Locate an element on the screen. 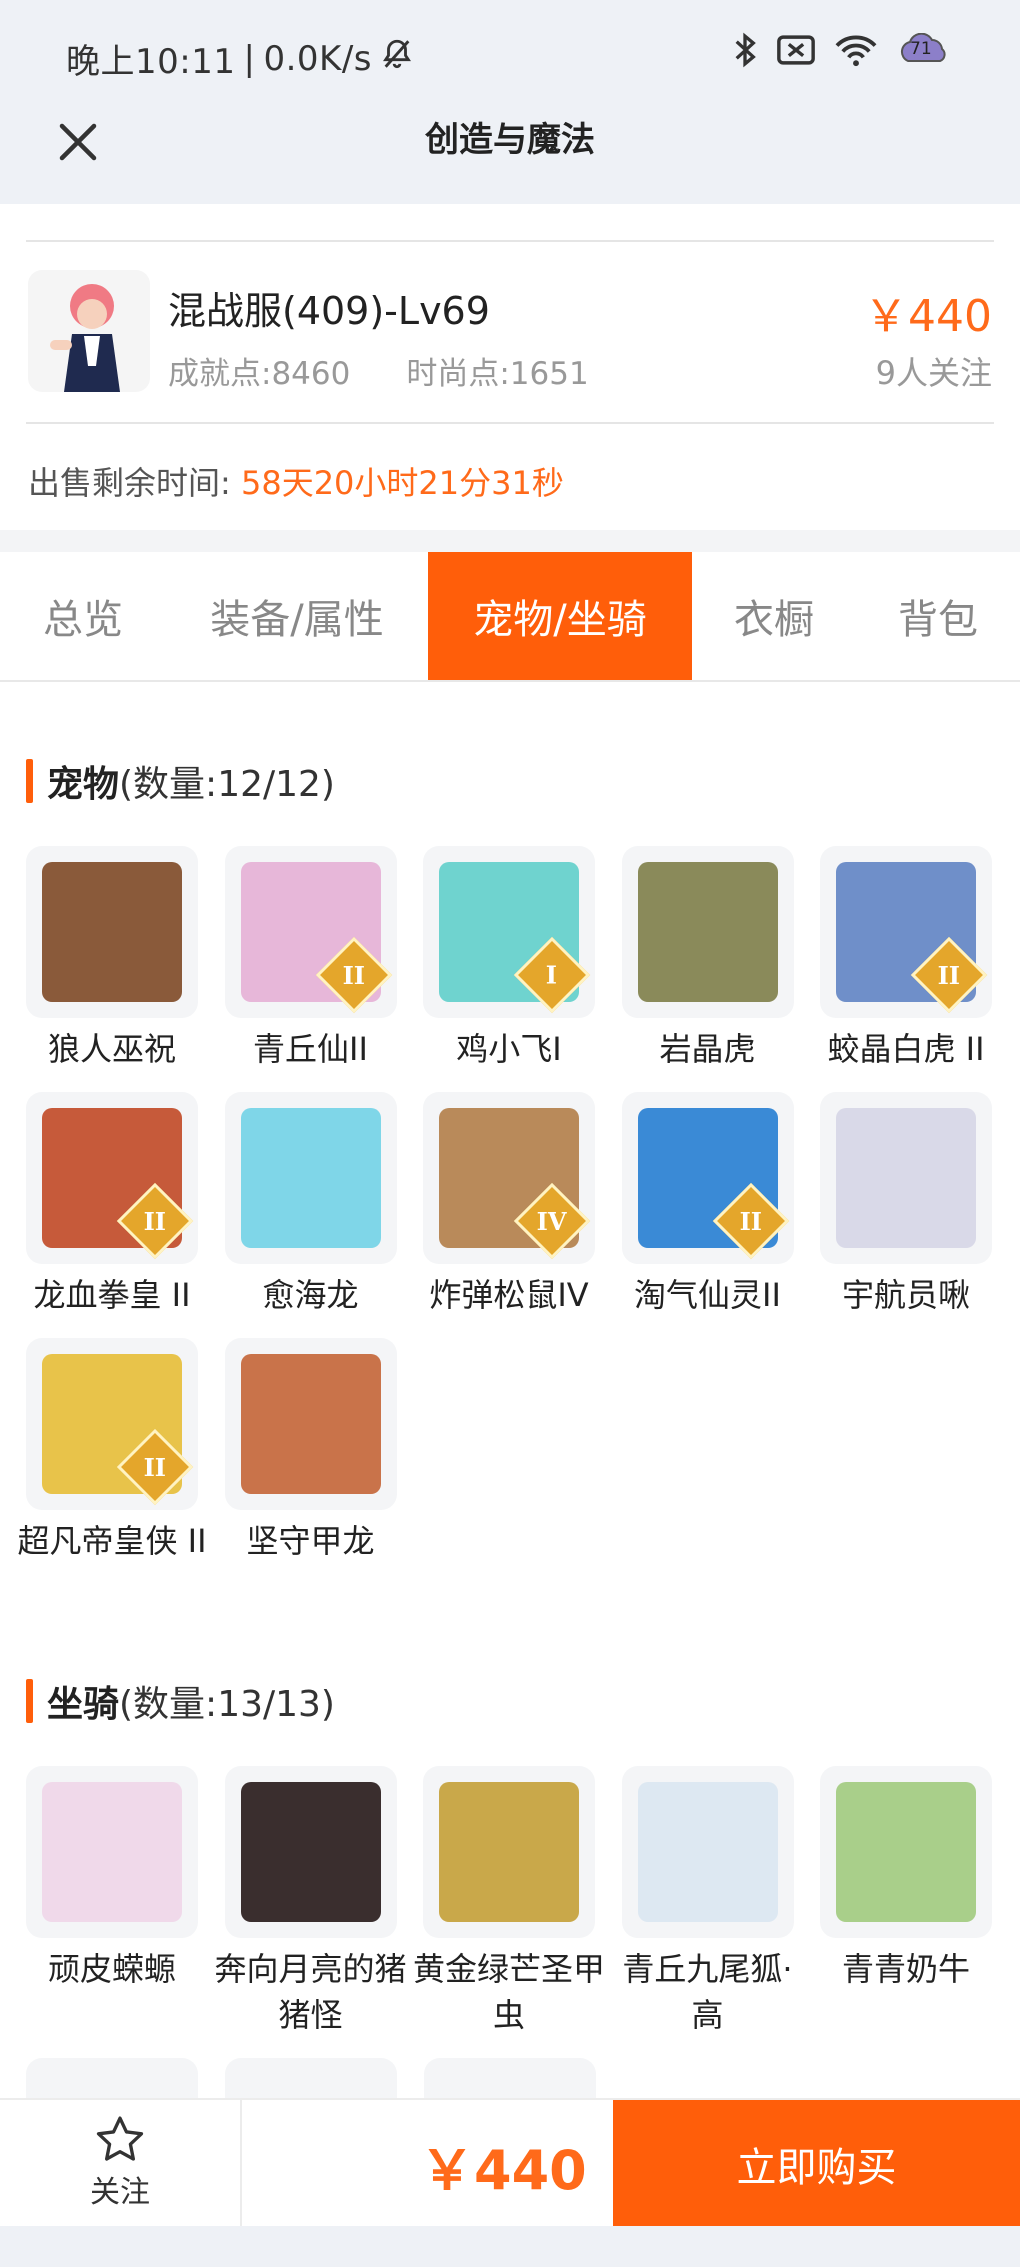 This screenshot has width=1020, height=2267. sale-remaining: 出售剩余时间: 58天20小时21分31秒 is located at coordinates (296, 481).